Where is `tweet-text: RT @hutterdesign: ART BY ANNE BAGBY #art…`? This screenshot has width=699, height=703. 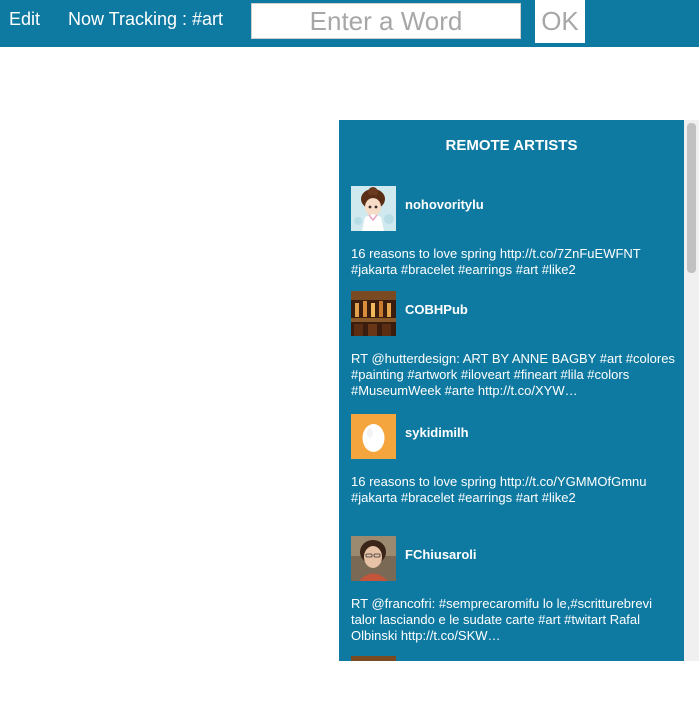 tweet-text: RT @hutterdesign: ART BY ANNE BAGBY #art… is located at coordinates (513, 374).